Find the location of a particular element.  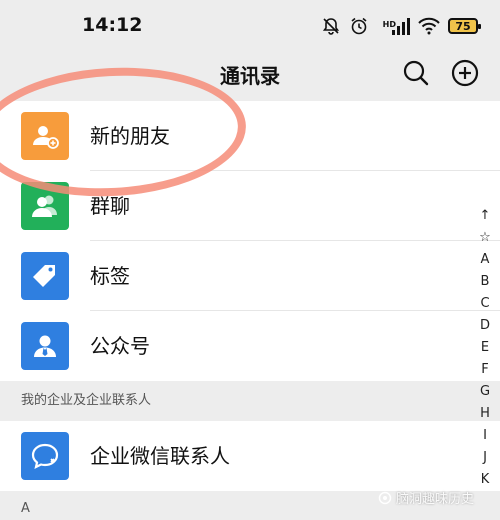

alarm-icon is located at coordinates (359, 26).